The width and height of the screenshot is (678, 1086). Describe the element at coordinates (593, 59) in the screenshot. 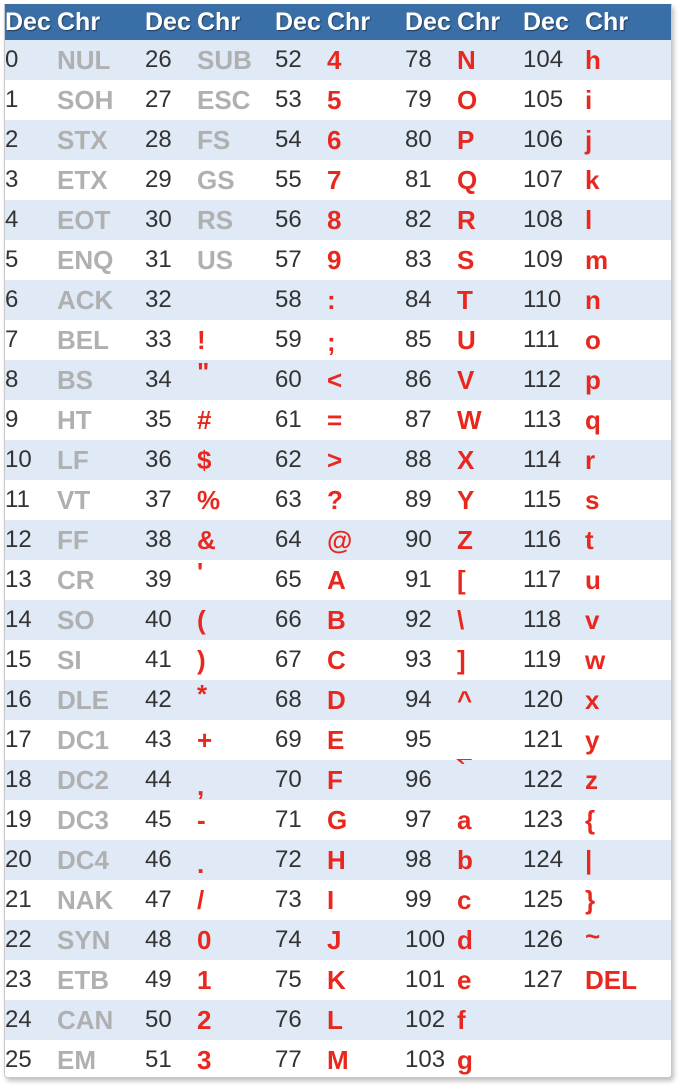

I see `printable-char-label: h` at that location.